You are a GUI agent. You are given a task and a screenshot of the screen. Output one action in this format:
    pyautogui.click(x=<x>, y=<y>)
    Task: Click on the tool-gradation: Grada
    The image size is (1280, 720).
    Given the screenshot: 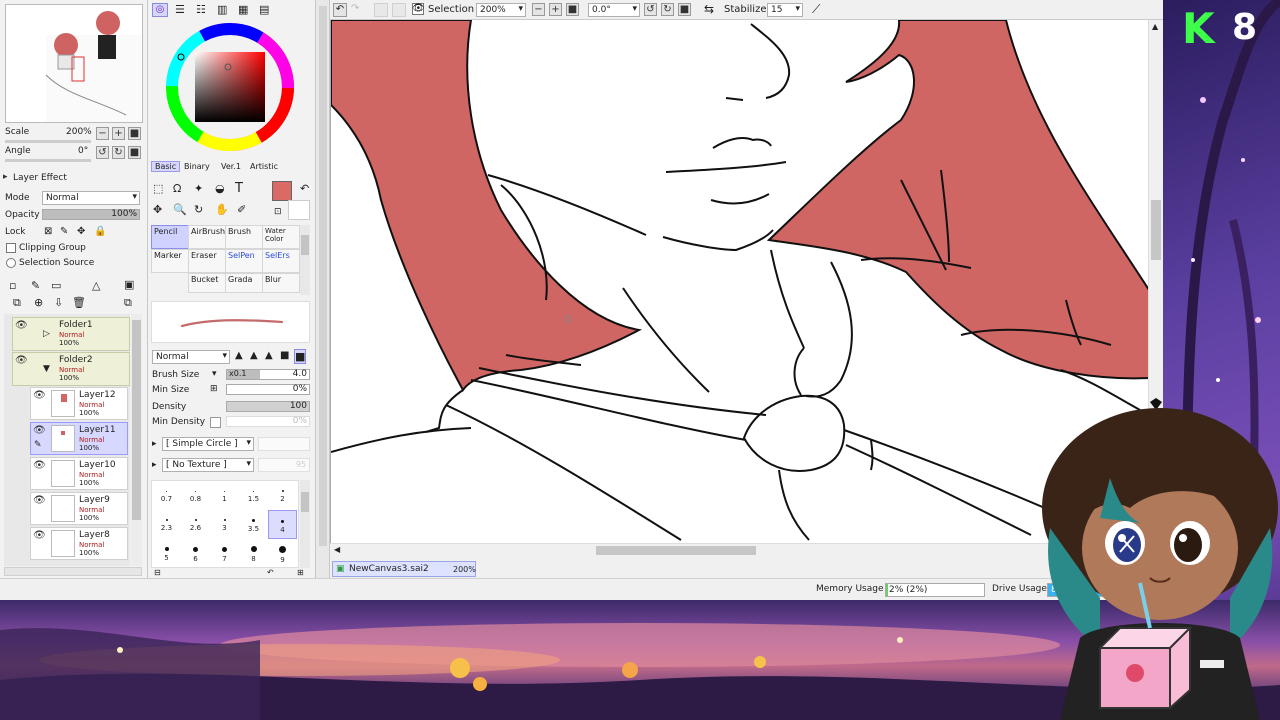 What is the action you would take?
    pyautogui.click(x=244, y=283)
    